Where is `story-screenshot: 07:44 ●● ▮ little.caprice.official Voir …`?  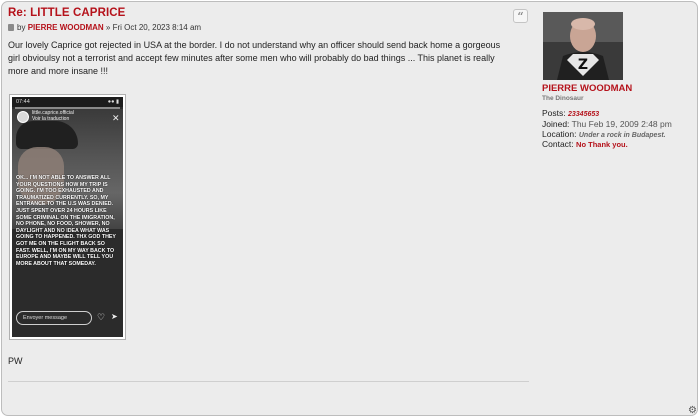
story-screenshot: 07:44 ●● ▮ little.caprice.official Voir … is located at coordinates (67, 217).